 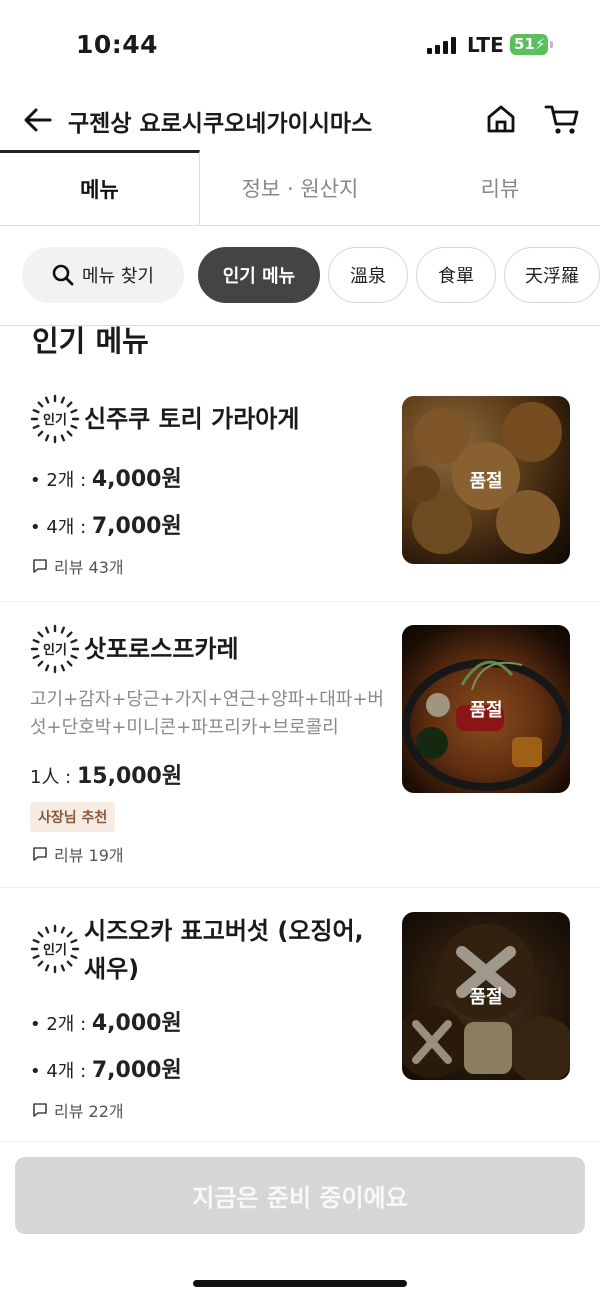 I want to click on battery-level: 51, so click(x=524, y=44).